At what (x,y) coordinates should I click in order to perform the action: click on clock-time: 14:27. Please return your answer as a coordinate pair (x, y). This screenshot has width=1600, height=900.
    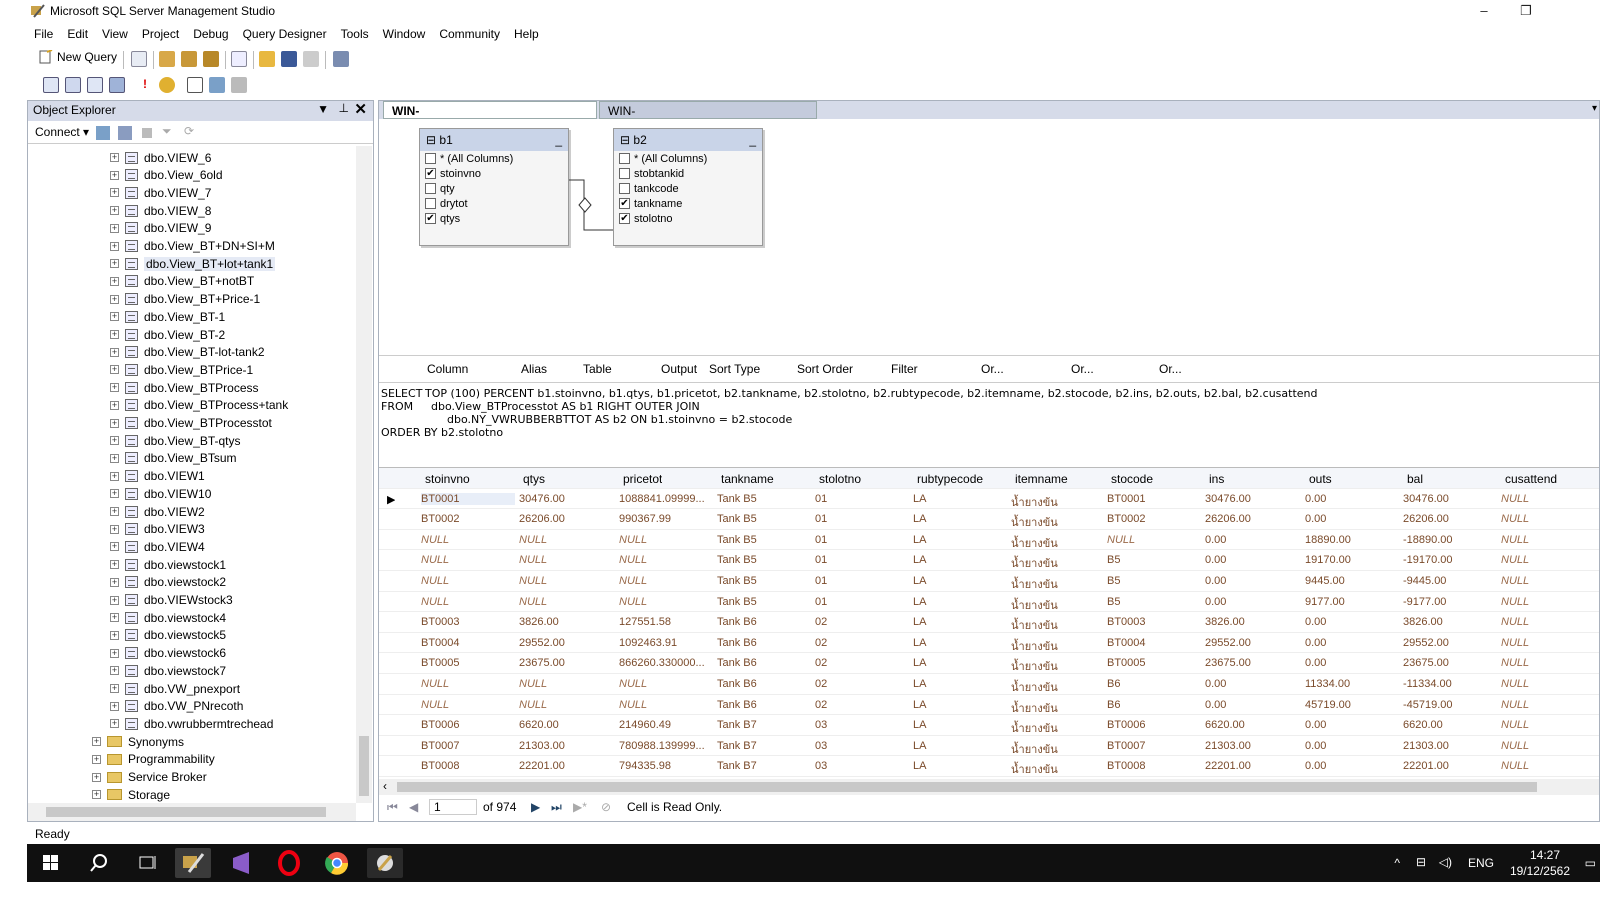
    Looking at the image, I should click on (1545, 855).